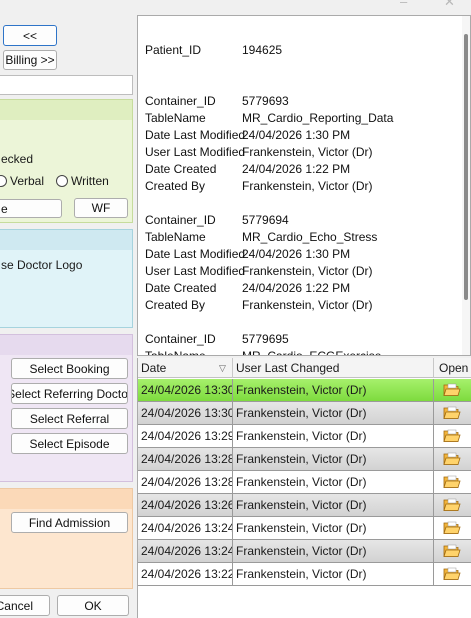  What do you see at coordinates (93, 605) in the screenshot?
I see `ok-button: OK` at bounding box center [93, 605].